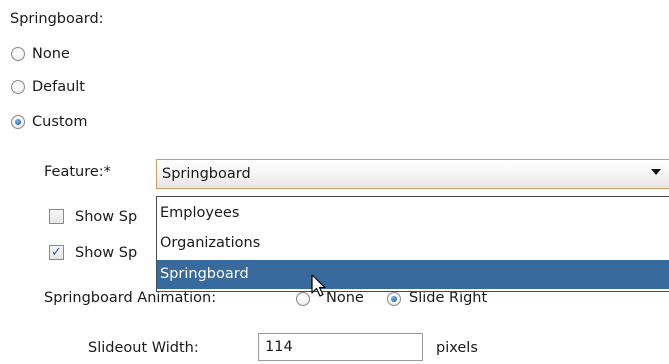 This screenshot has width=669, height=364. Describe the element at coordinates (340, 347) in the screenshot. I see `slideout-width-input: 114` at that location.